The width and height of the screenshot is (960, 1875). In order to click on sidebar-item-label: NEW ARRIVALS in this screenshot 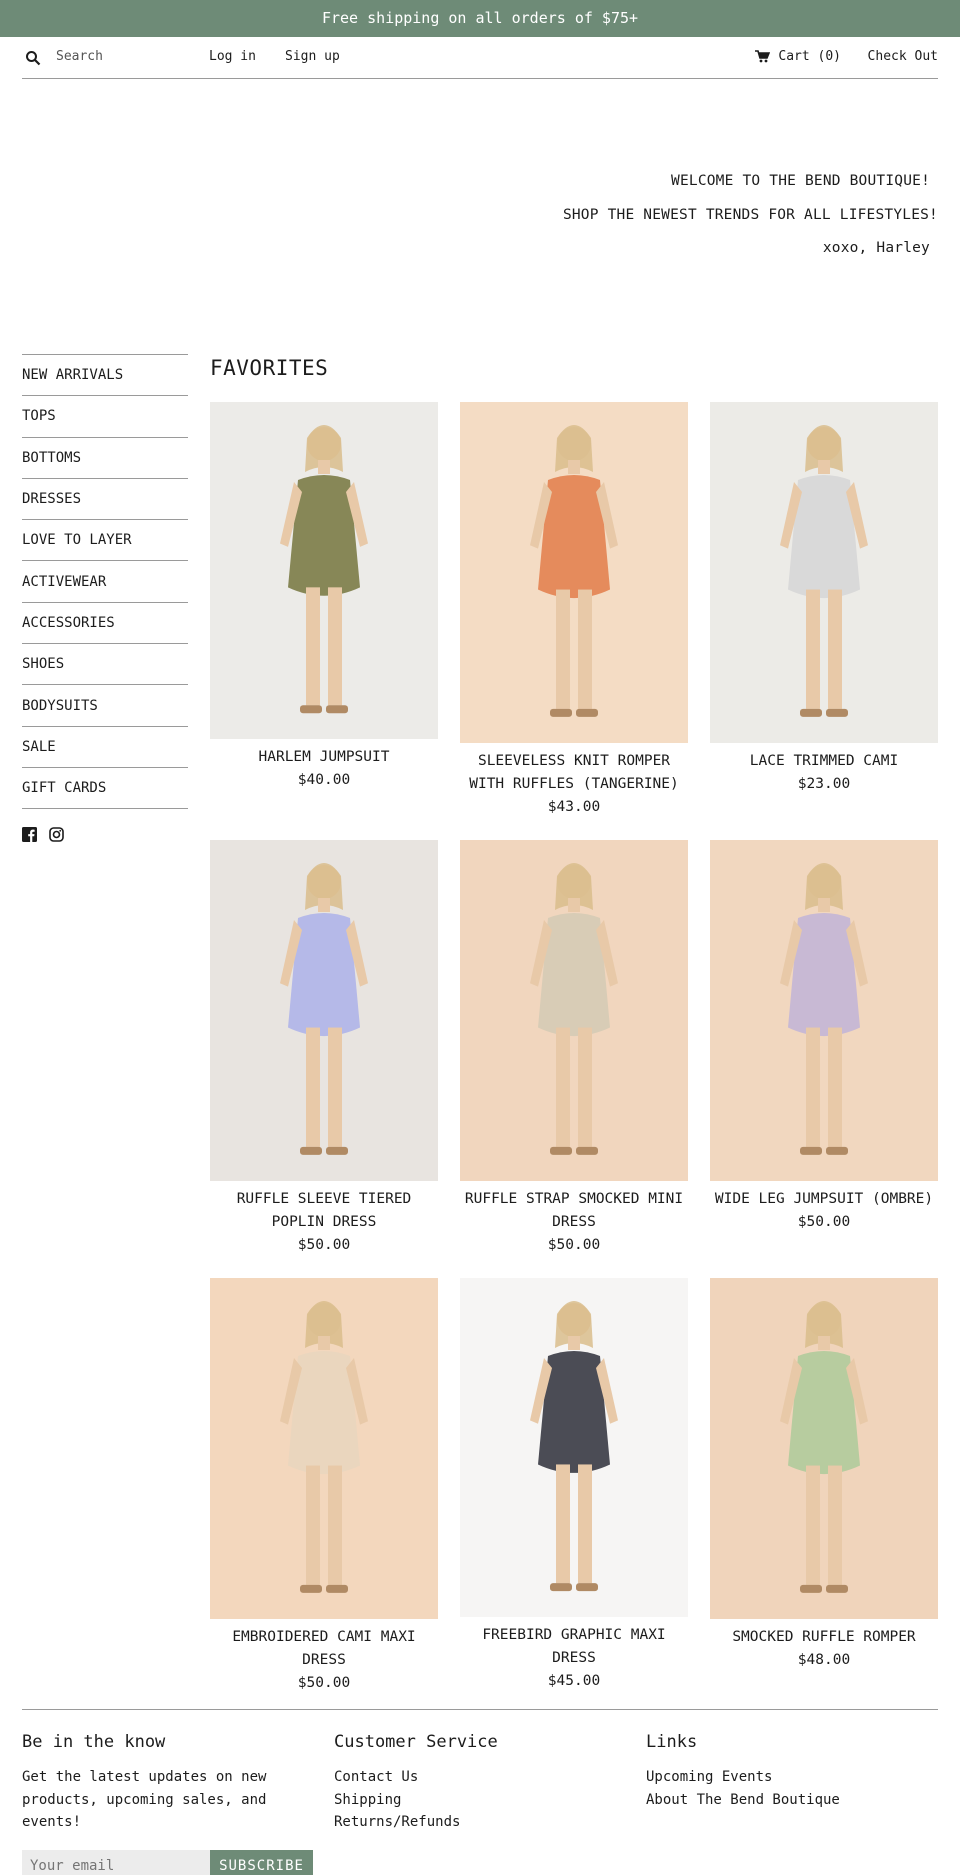, I will do `click(72, 375)`.